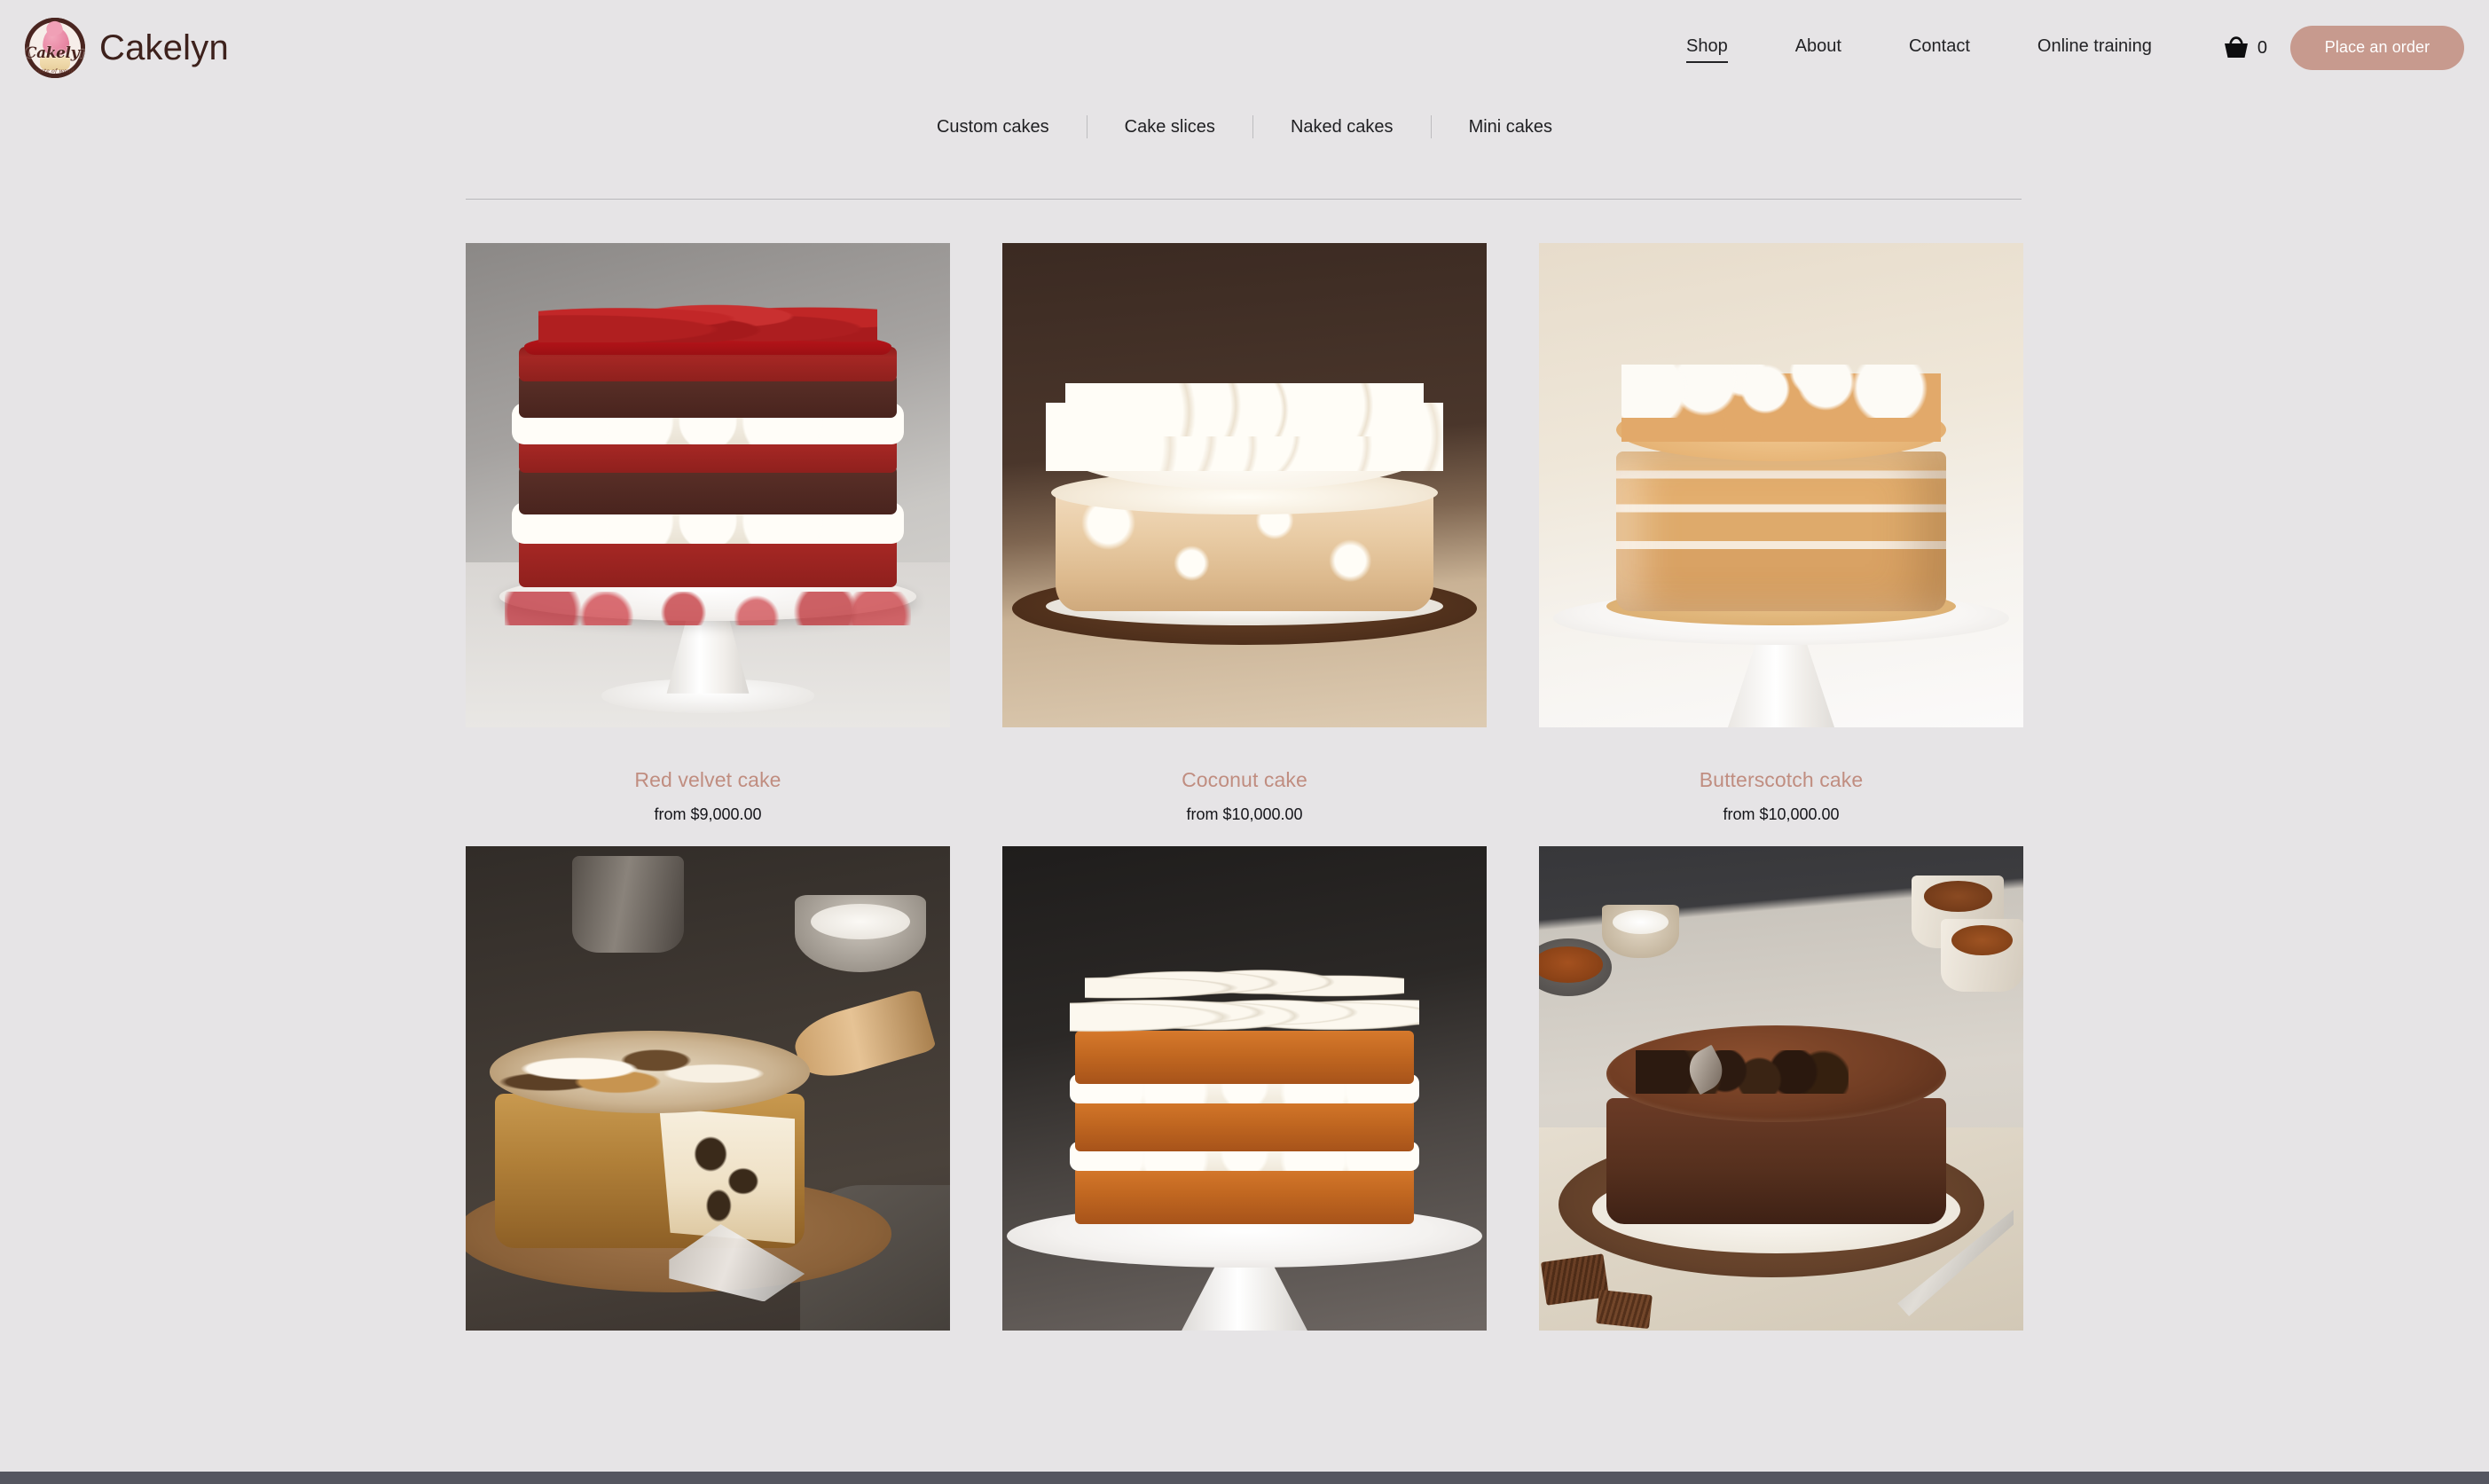 Image resolution: width=2489 pixels, height=1484 pixels. I want to click on product-image-coconut-cake, so click(1244, 485).